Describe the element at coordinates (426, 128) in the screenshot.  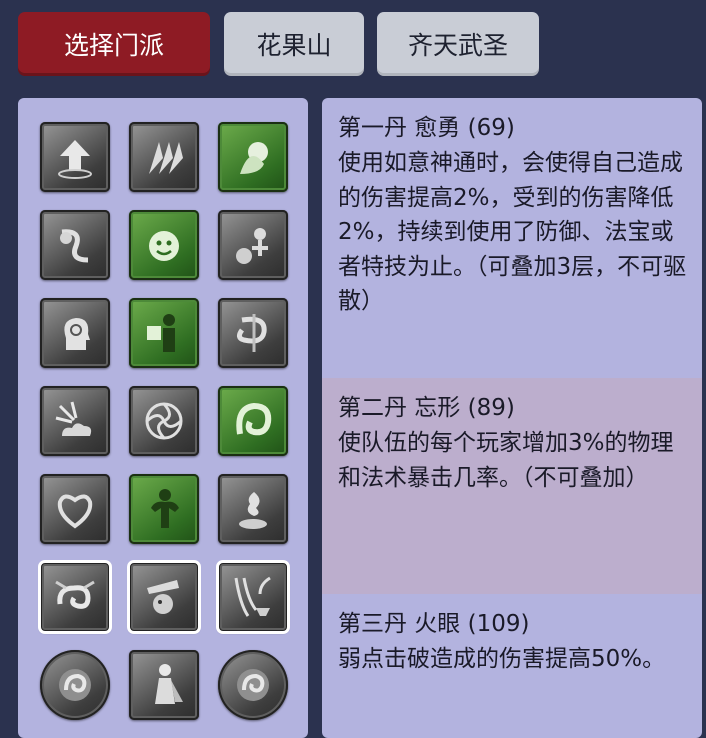
I see `dan-entry-title: 第一丹 愈勇 (69)` at that location.